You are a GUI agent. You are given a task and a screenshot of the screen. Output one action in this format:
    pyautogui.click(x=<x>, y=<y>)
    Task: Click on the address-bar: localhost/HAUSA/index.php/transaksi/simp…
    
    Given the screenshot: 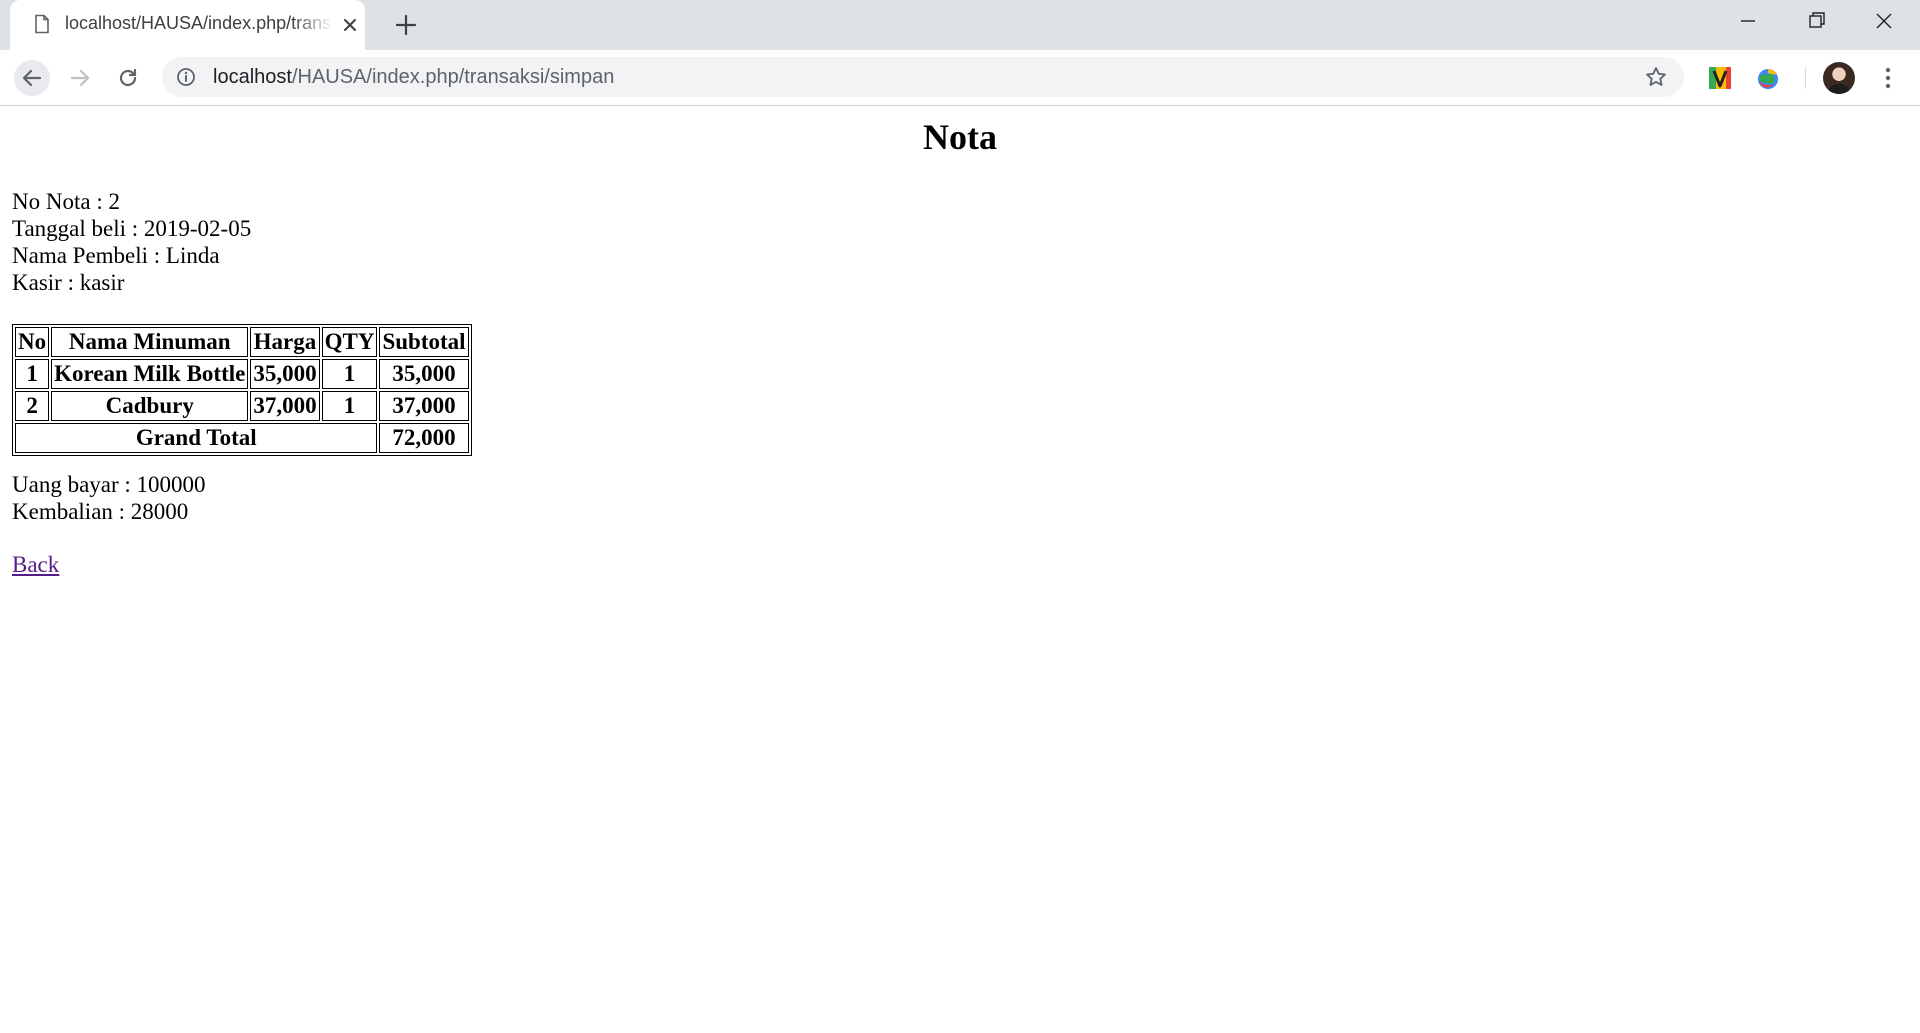 What is the action you would take?
    pyautogui.click(x=923, y=77)
    